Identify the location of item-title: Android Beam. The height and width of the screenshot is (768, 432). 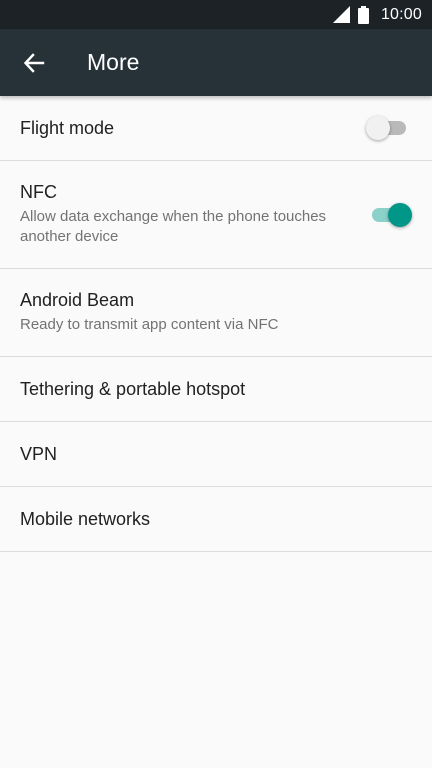
(77, 300).